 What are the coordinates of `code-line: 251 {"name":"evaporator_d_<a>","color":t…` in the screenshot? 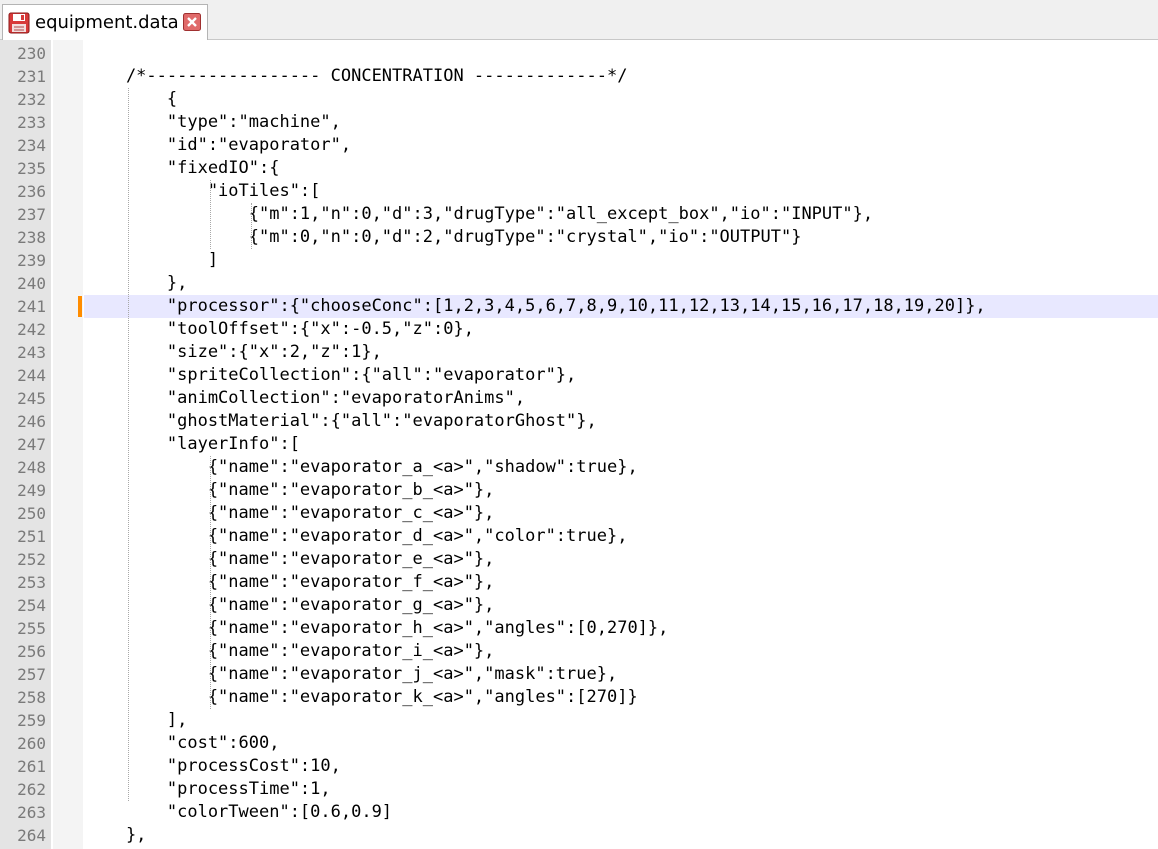 It's located at (579, 536).